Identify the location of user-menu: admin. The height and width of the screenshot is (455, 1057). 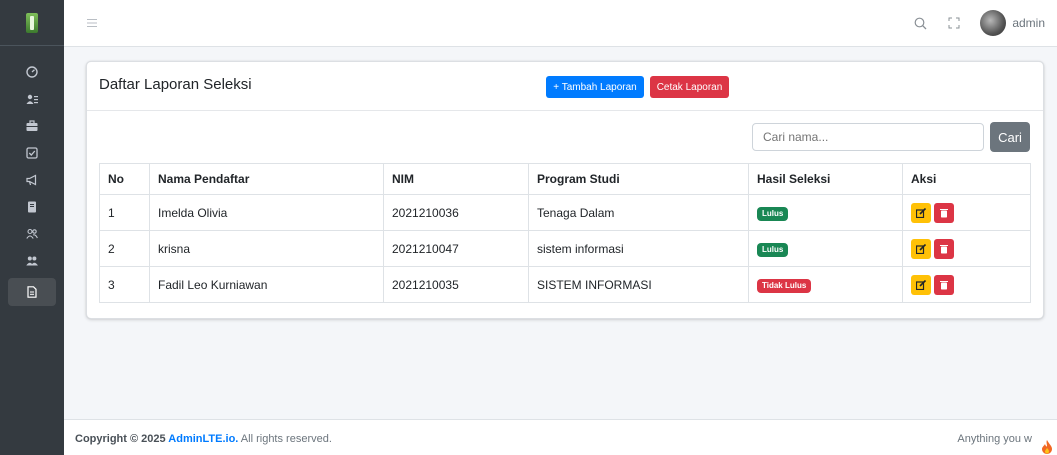
(1012, 23).